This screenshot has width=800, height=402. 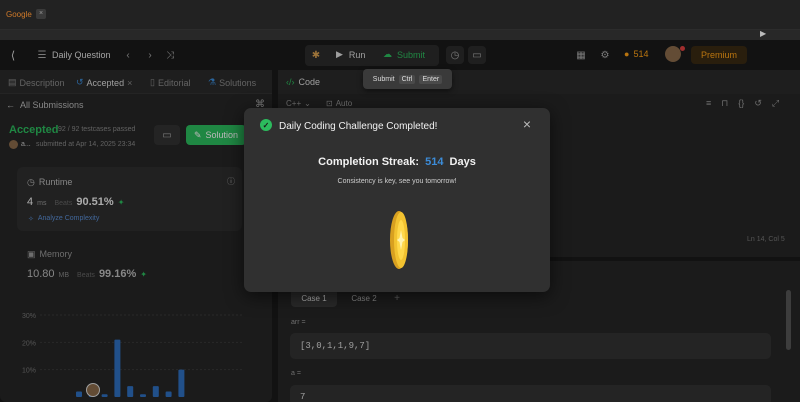 What do you see at coordinates (358, 126) in the screenshot?
I see `modal-title: Daily Coding Challenge Completed!` at bounding box center [358, 126].